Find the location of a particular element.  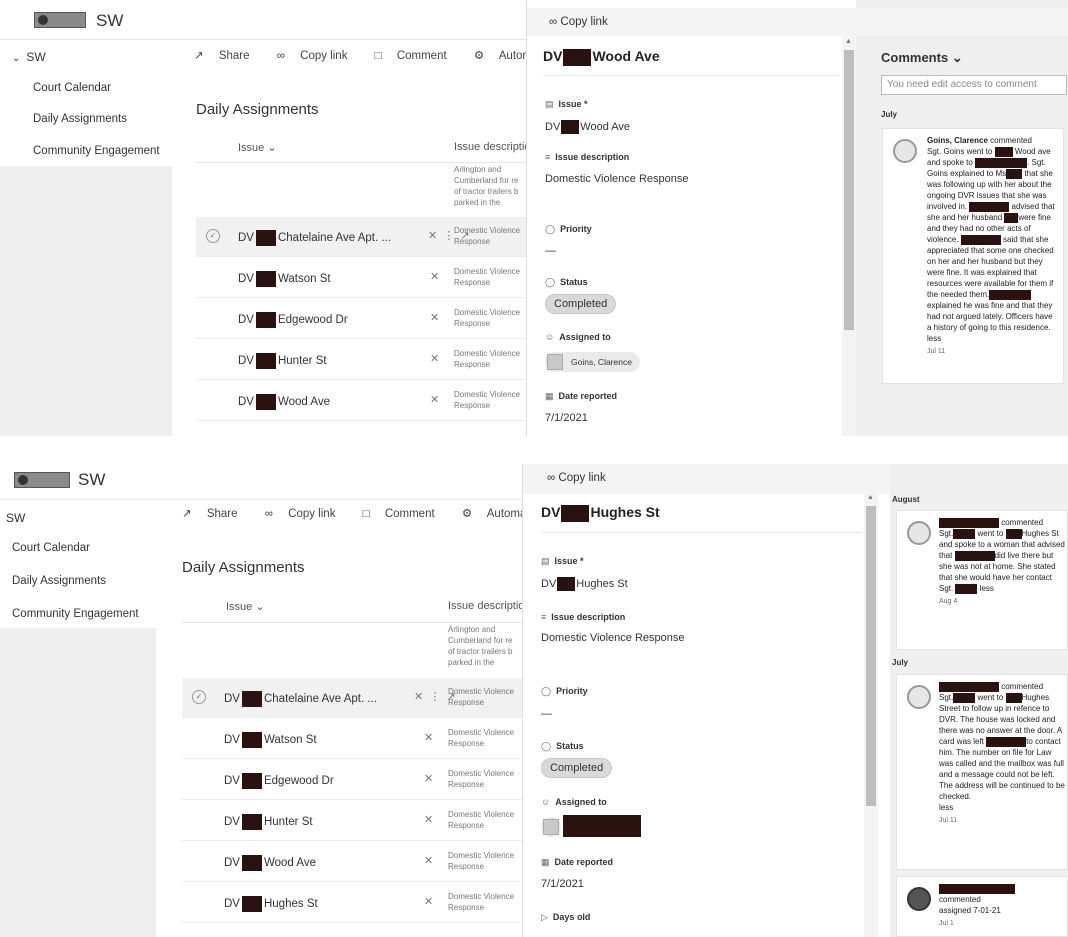

issue-value: DV Wood Ave is located at coordinates (587, 127).